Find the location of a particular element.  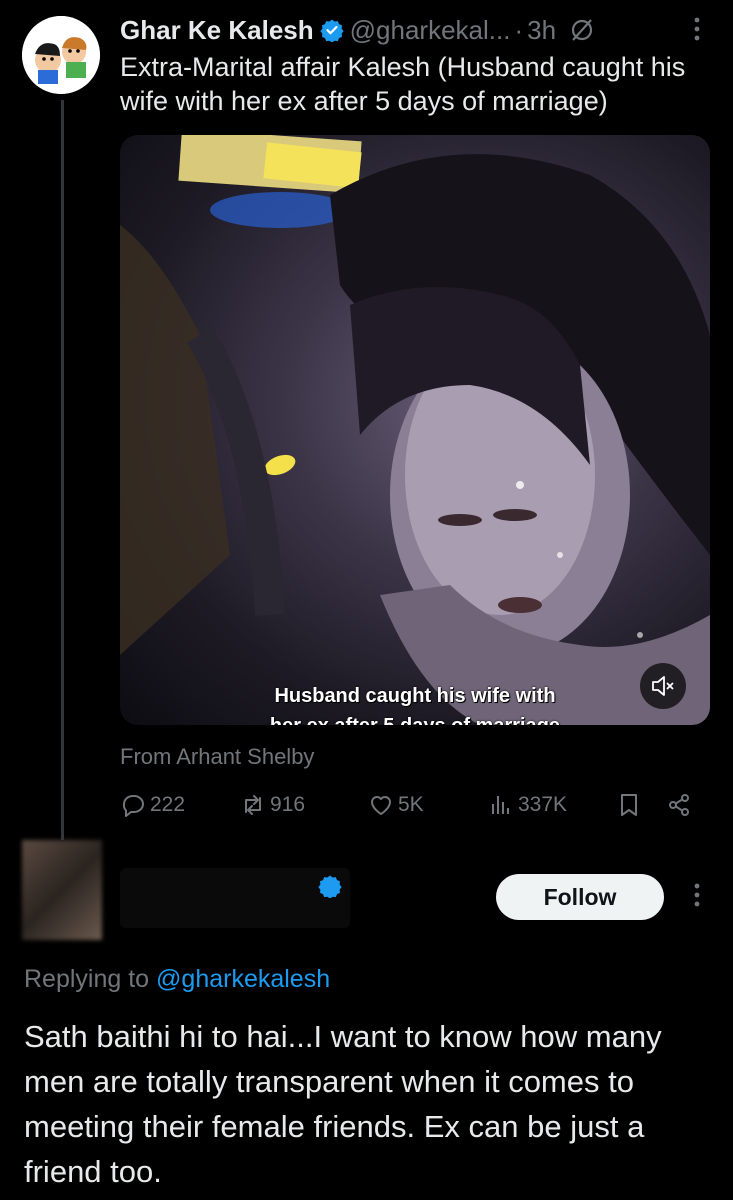

video-caption-line2: her ex after 5 days of marriage is located at coordinates (415, 719).